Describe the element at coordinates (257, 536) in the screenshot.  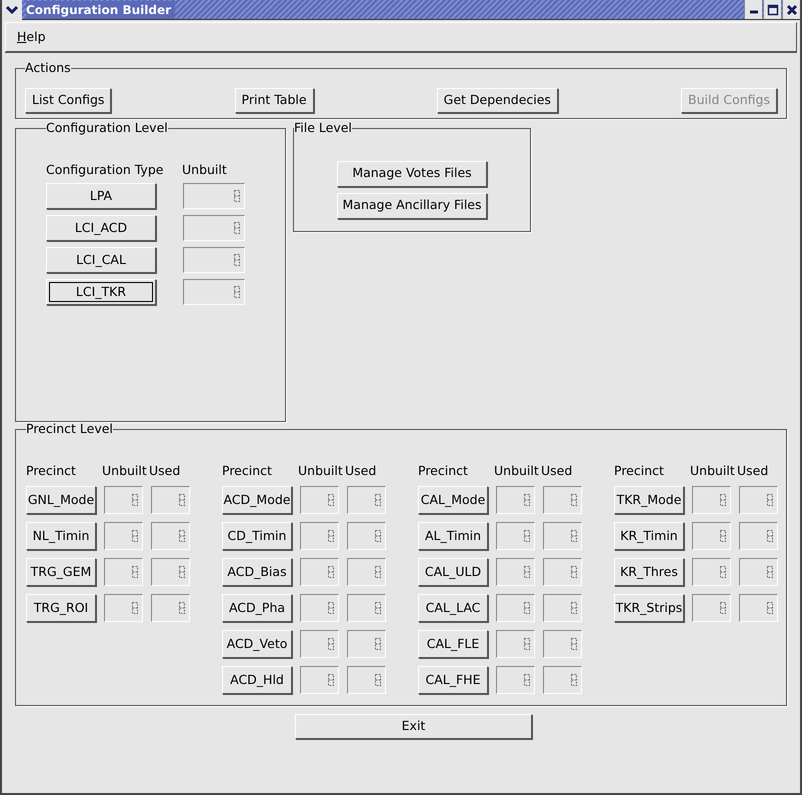
I see `precinct-button: CD_Timin` at that location.